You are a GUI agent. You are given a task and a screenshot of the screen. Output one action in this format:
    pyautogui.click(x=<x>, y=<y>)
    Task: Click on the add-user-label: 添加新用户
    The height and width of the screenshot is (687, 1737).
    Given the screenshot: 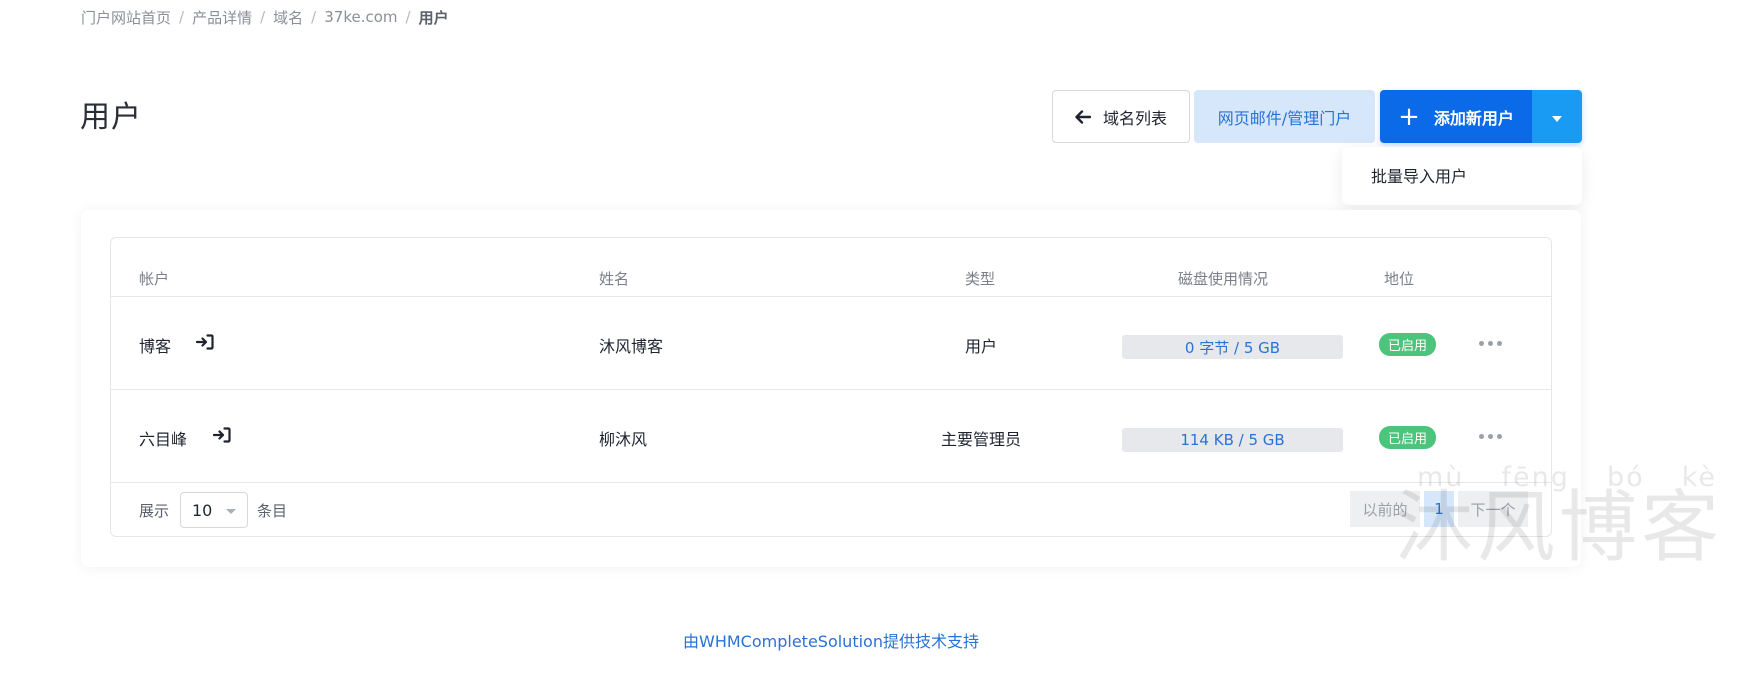 What is the action you would take?
    pyautogui.click(x=1473, y=118)
    